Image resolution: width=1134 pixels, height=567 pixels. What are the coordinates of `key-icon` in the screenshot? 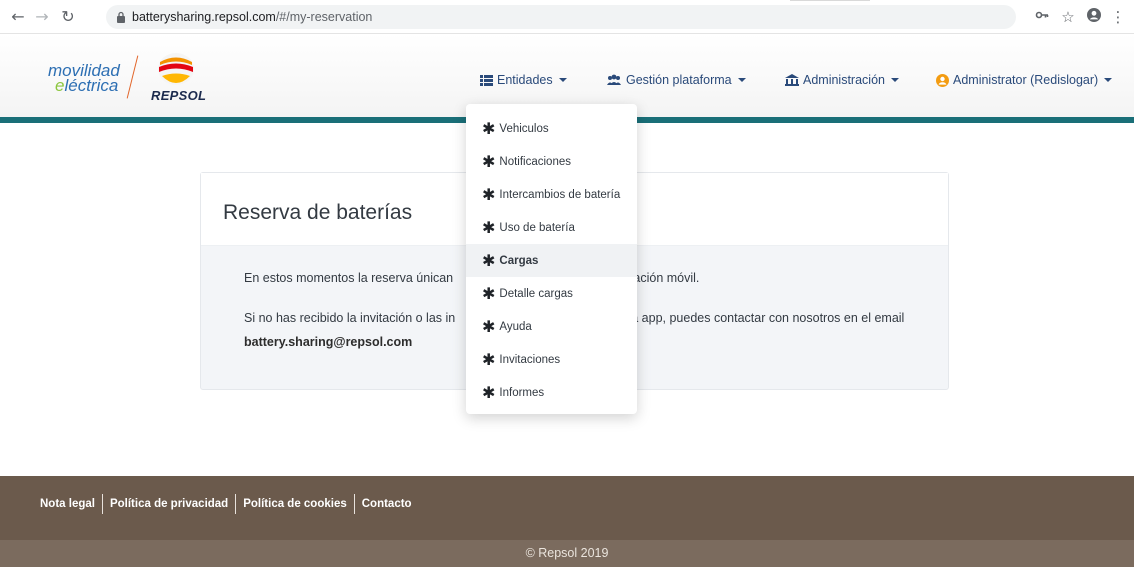 It's located at (1042, 17).